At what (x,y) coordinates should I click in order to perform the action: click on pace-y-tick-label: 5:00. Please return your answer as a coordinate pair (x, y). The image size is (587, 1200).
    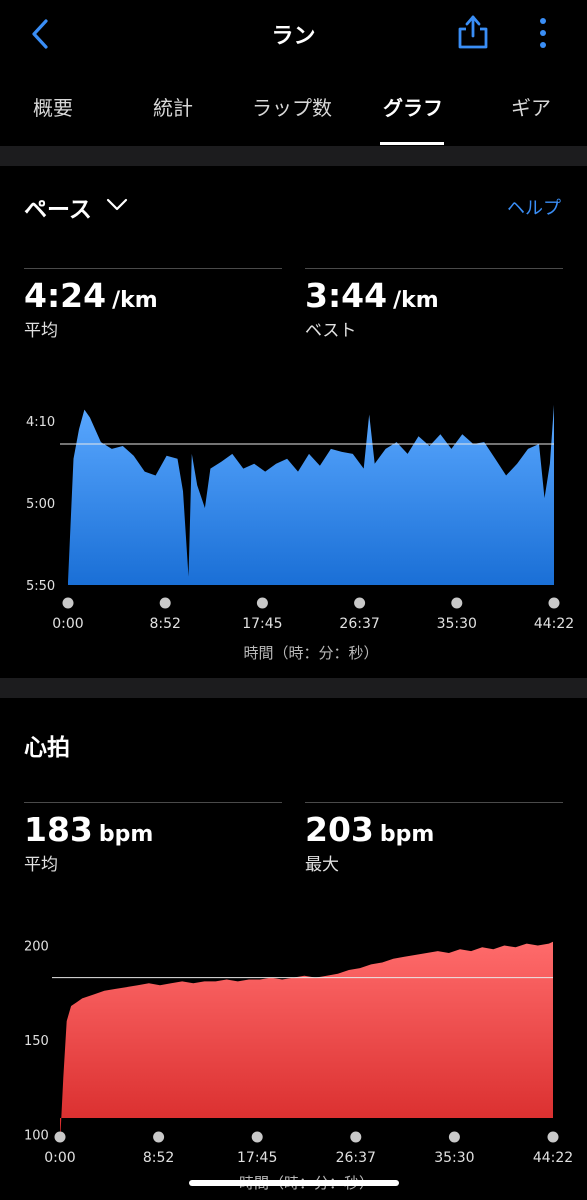
    Looking at the image, I should click on (40, 504).